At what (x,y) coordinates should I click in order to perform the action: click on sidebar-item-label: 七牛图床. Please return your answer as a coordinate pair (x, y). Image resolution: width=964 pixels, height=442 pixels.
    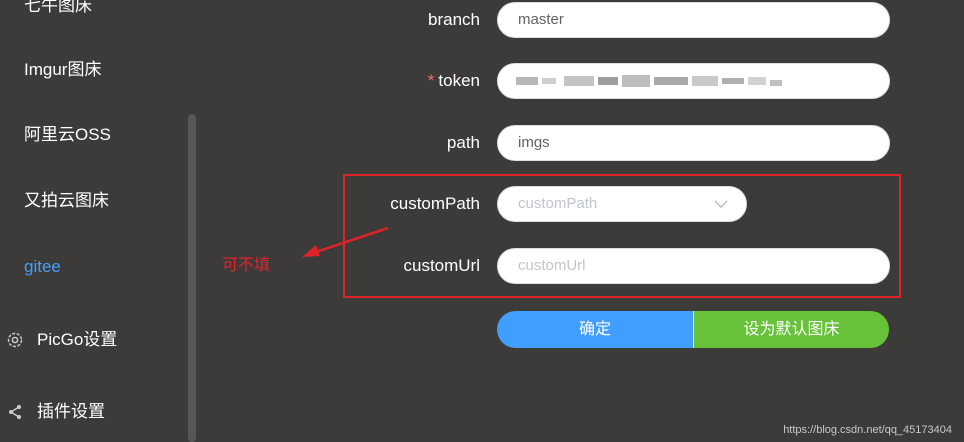
    Looking at the image, I should click on (58, 7).